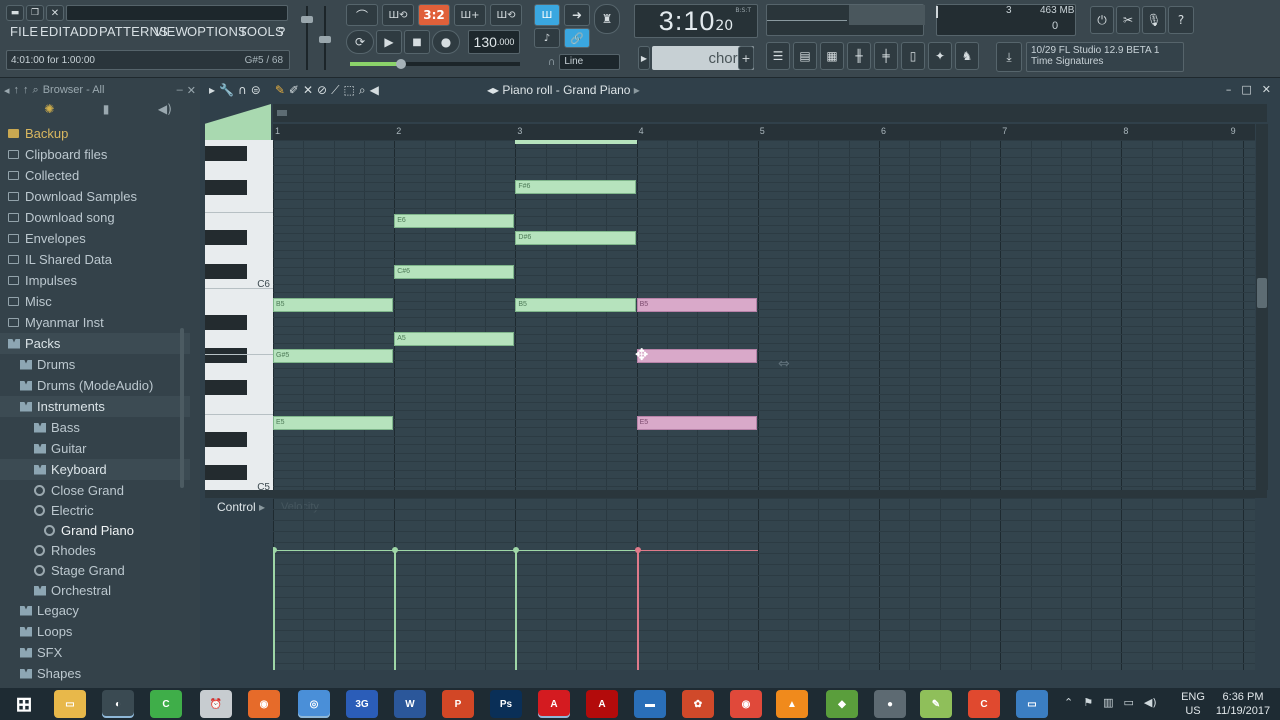 Image resolution: width=1280 pixels, height=720 pixels. What do you see at coordinates (95, 427) in the screenshot?
I see `browser-item-bass: Bass` at bounding box center [95, 427].